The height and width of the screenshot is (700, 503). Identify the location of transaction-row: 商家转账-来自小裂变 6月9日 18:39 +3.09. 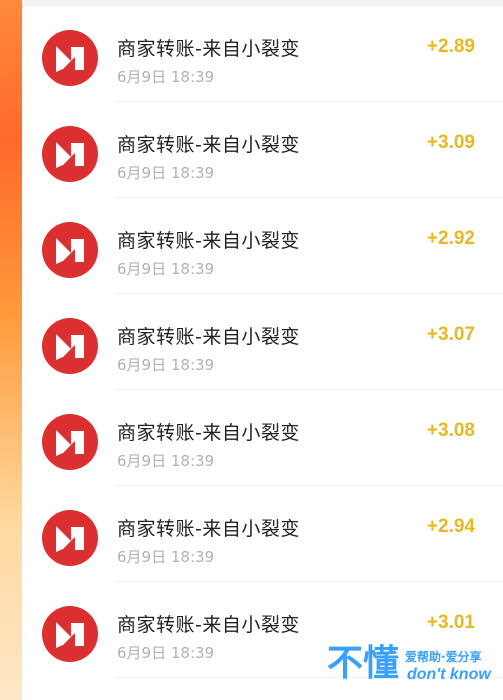
(262, 150).